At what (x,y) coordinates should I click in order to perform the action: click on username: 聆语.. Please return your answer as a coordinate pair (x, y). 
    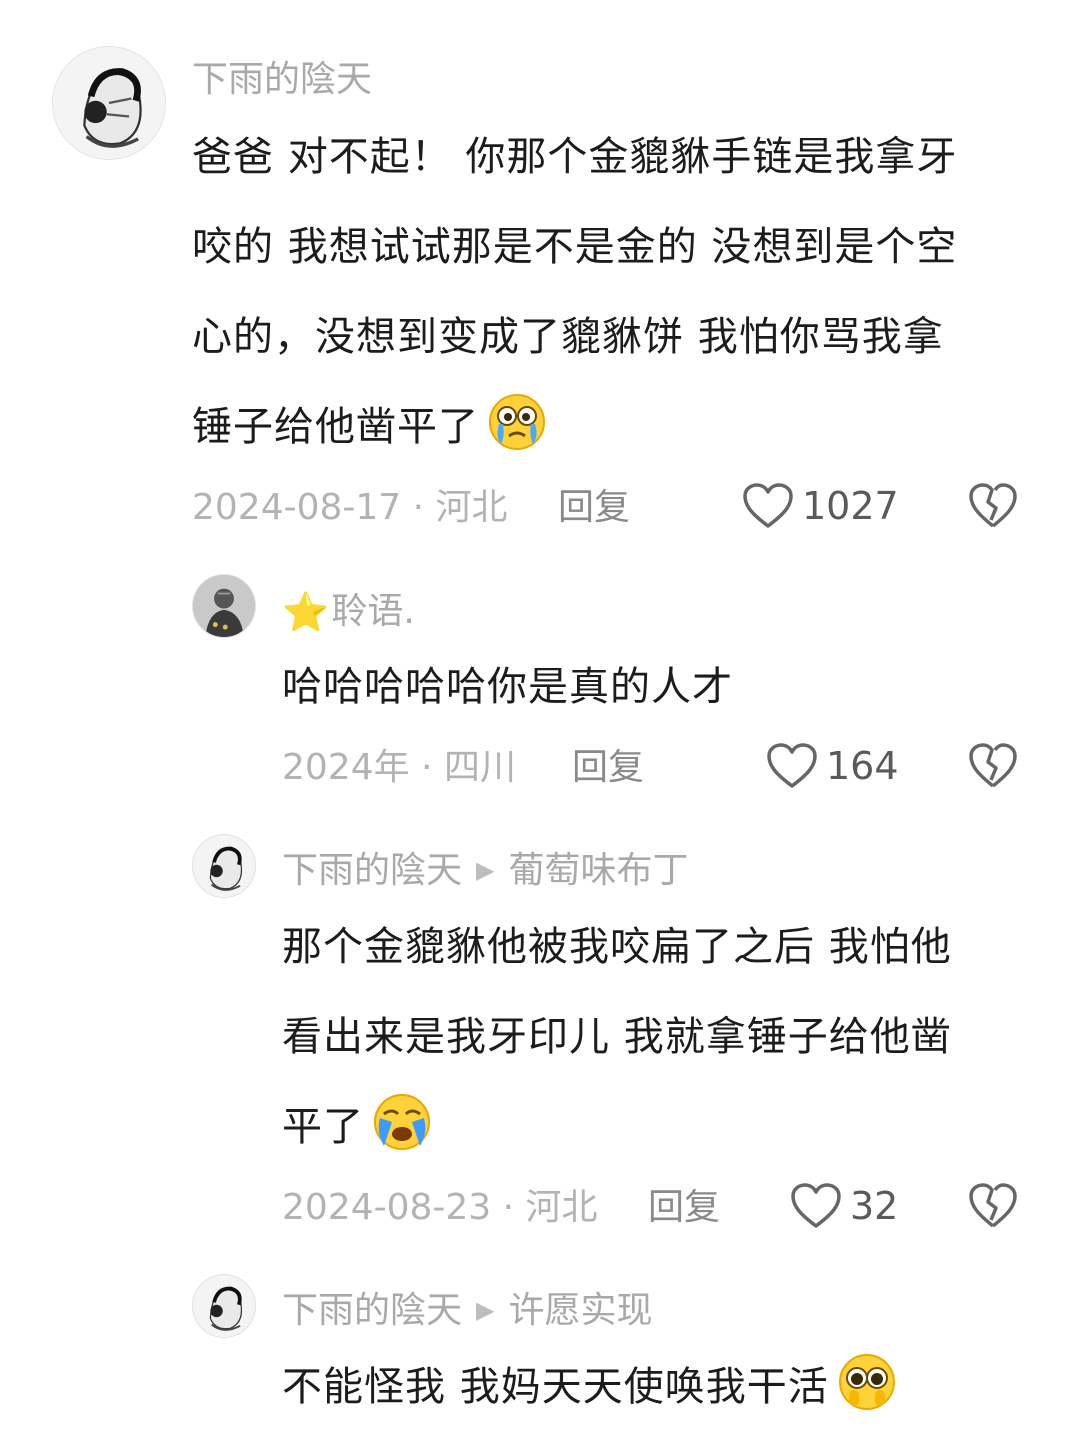
    Looking at the image, I should click on (372, 611).